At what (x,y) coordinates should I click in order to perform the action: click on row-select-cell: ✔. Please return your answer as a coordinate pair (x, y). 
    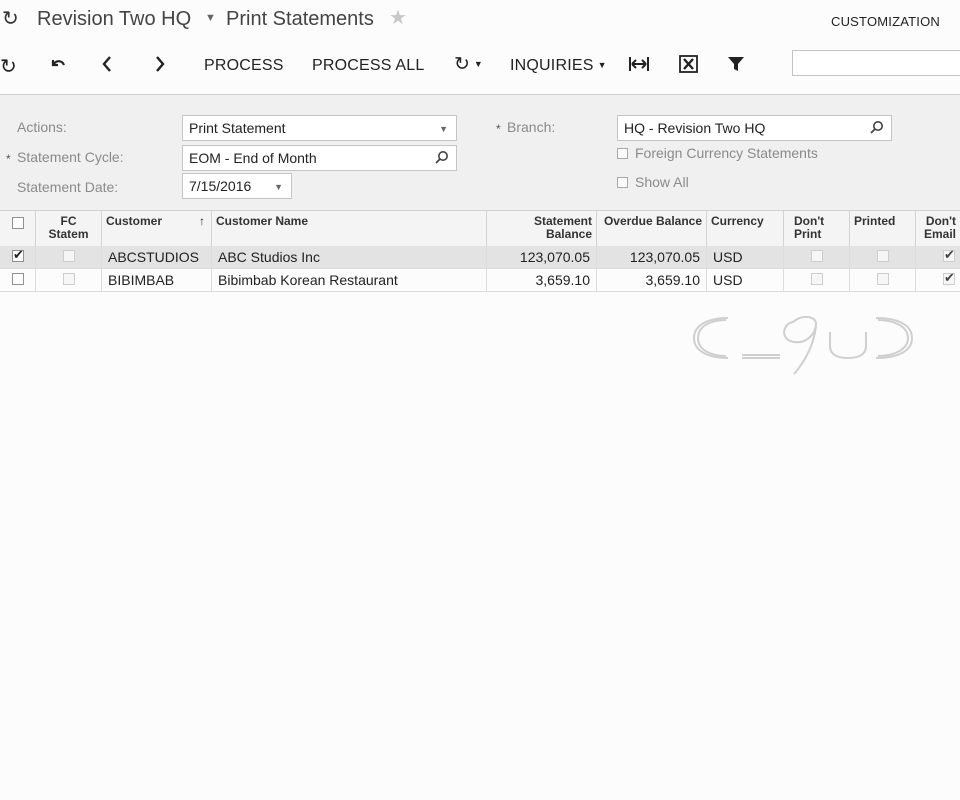
    Looking at the image, I should click on (18, 257).